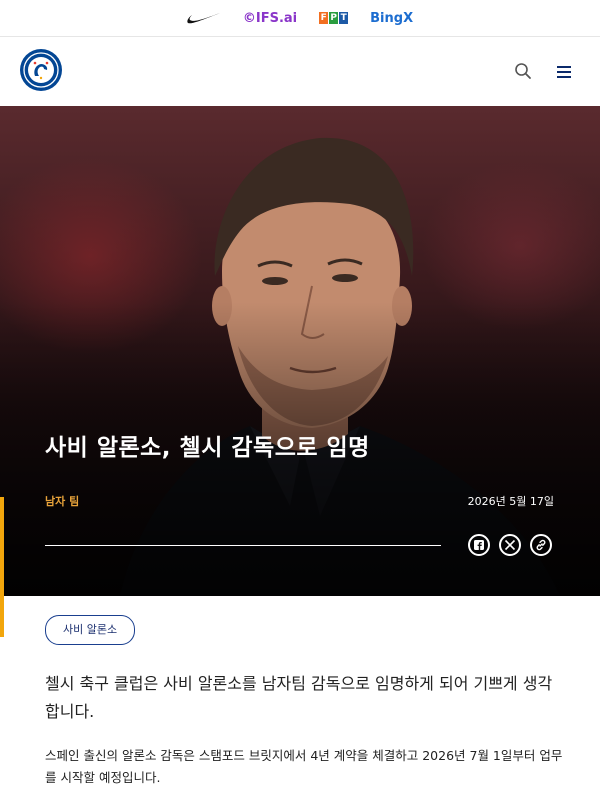 Image resolution: width=600 pixels, height=798 pixels. I want to click on nike-swoosh-icon, so click(203, 17).